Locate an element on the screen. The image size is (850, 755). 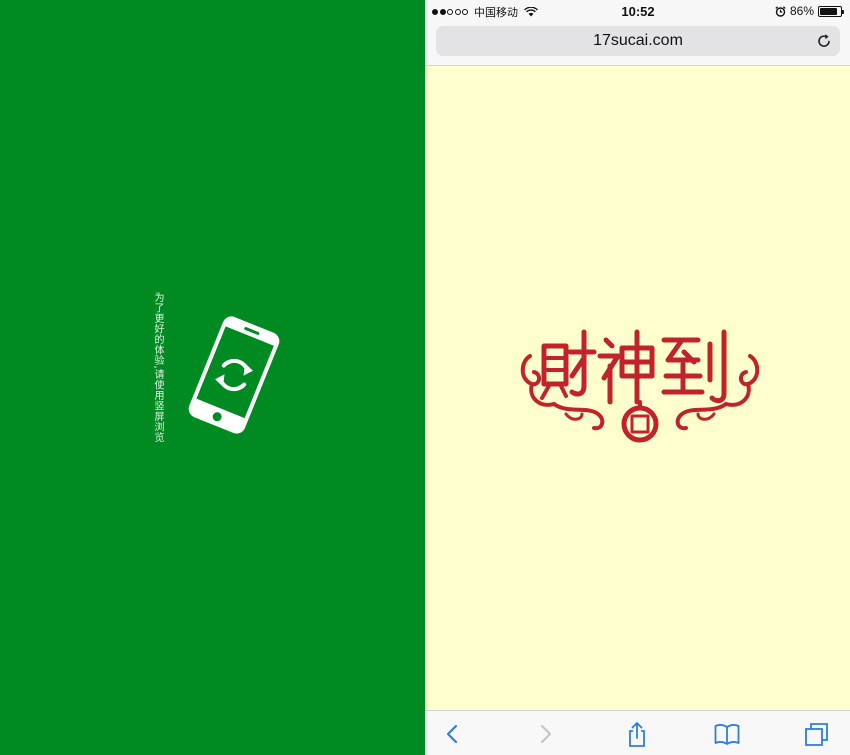
status-bar: 中国移动 10:52 86% is located at coordinates (638, 11).